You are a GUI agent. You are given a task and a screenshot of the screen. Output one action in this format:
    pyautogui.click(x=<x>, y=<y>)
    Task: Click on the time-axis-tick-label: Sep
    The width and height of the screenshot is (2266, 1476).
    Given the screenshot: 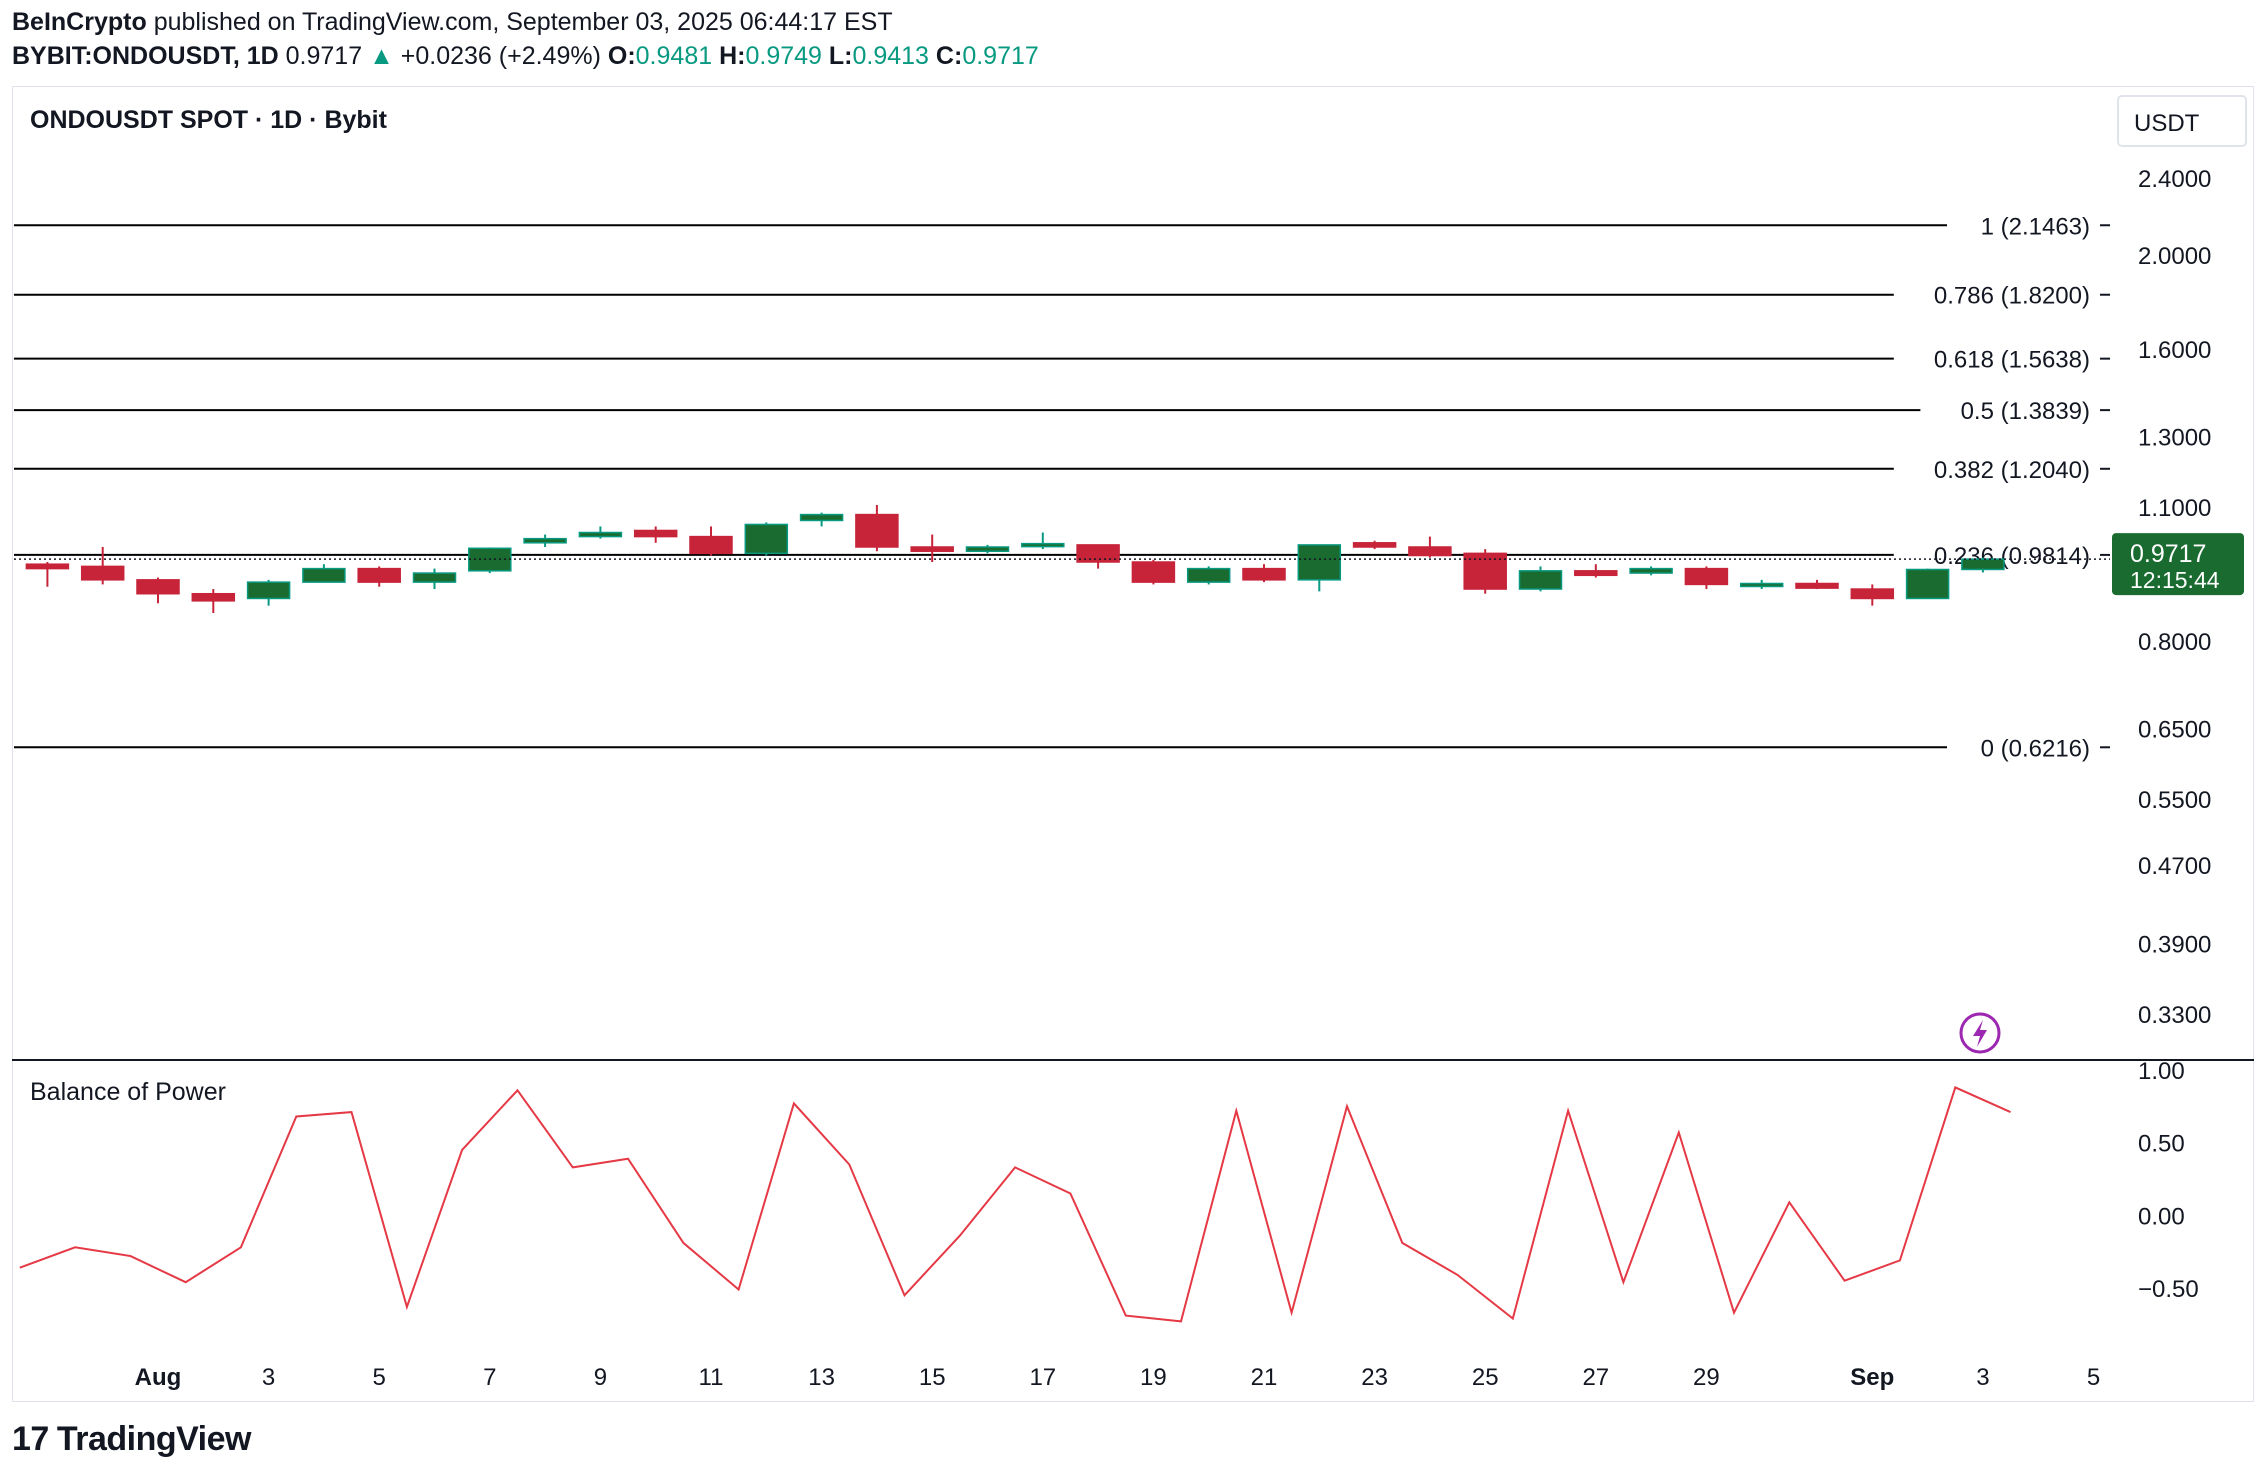 What is the action you would take?
    pyautogui.click(x=1872, y=1377)
    